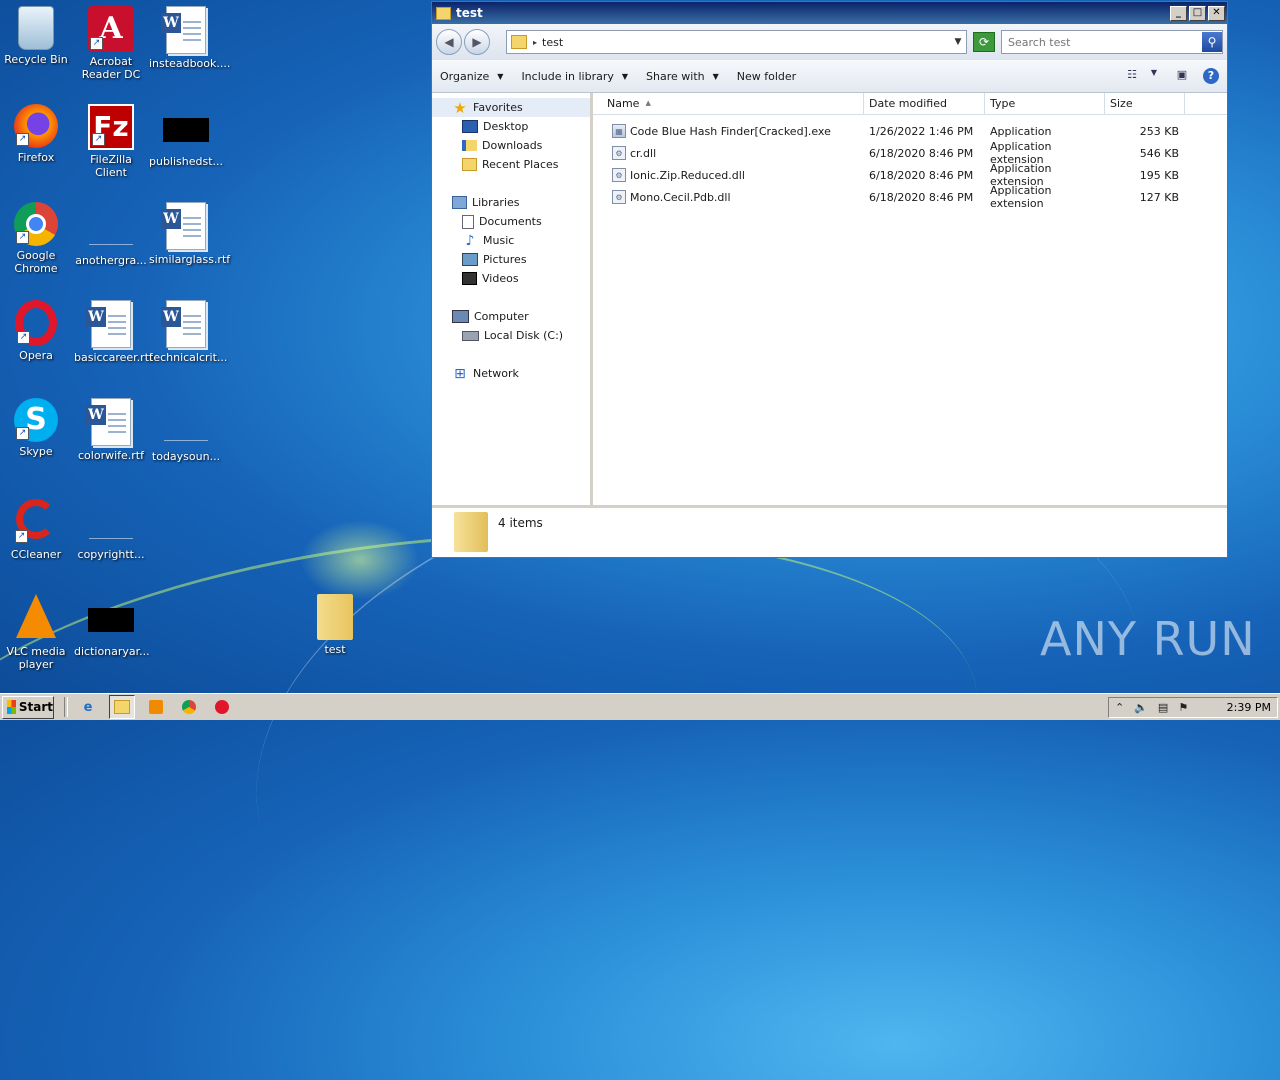 Image resolution: width=1280 pixels, height=1080 pixels. Describe the element at coordinates (459, 202) in the screenshot. I see `libraries-icon` at that location.